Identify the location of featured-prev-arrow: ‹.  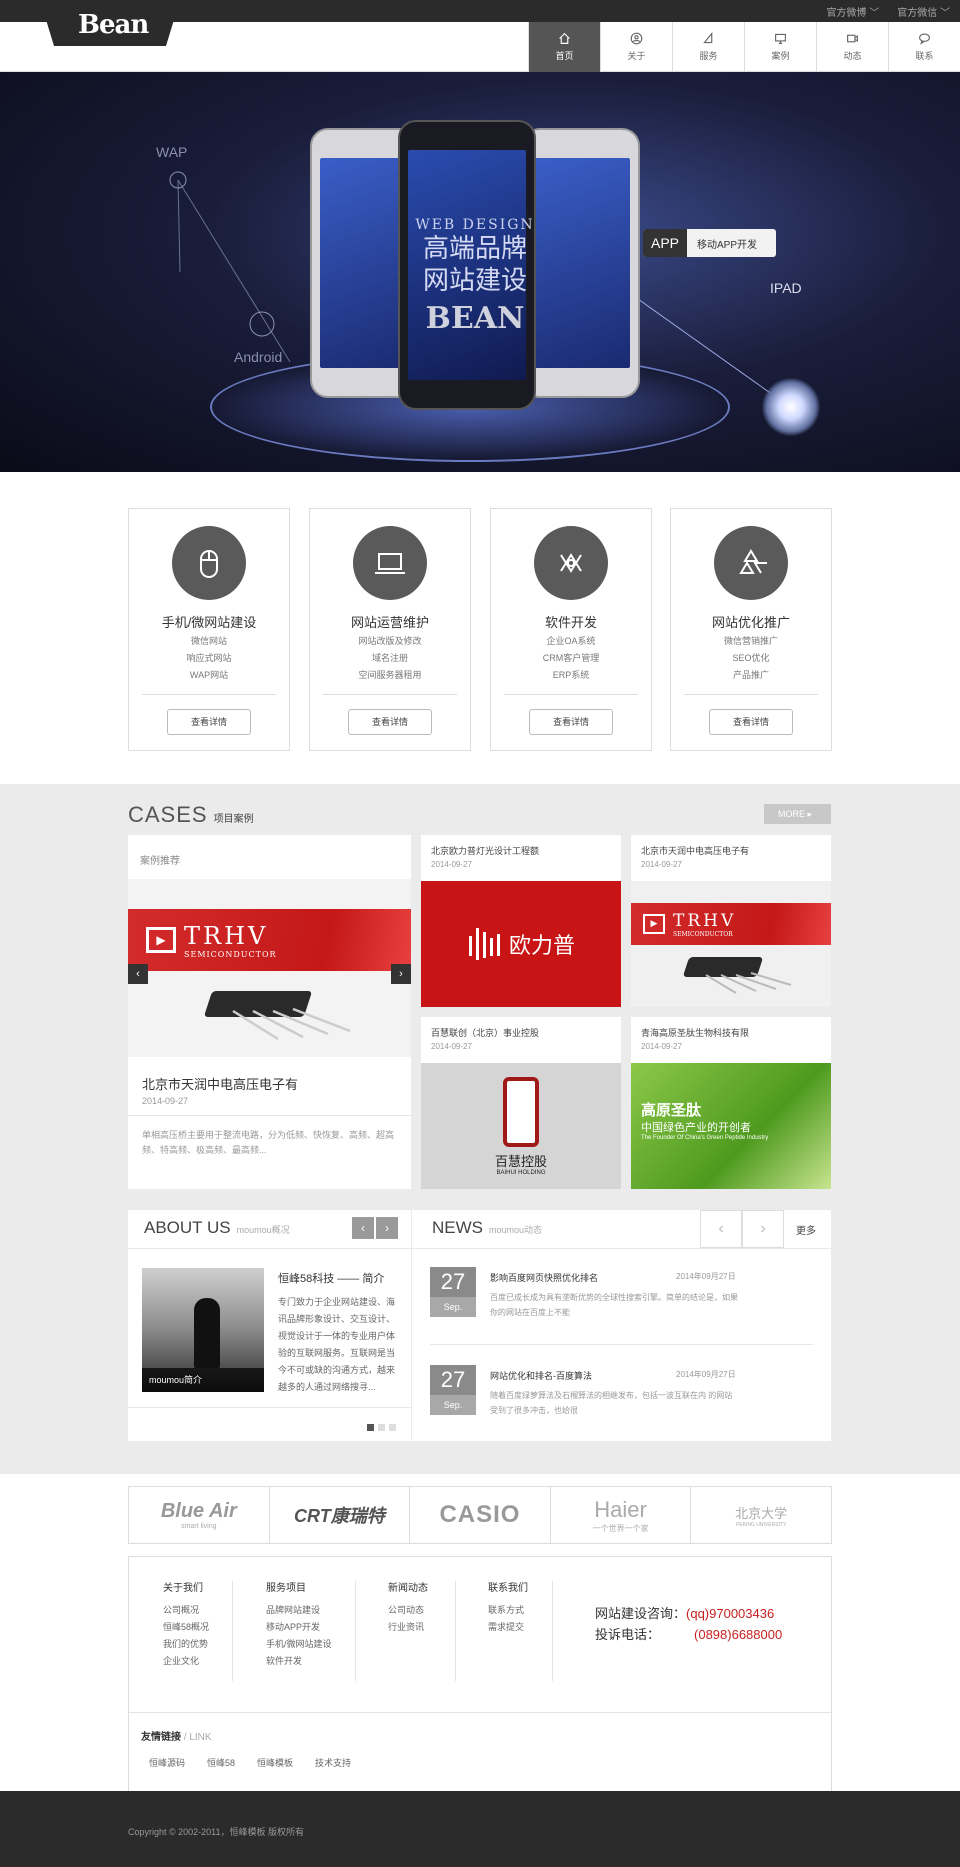
(138, 974).